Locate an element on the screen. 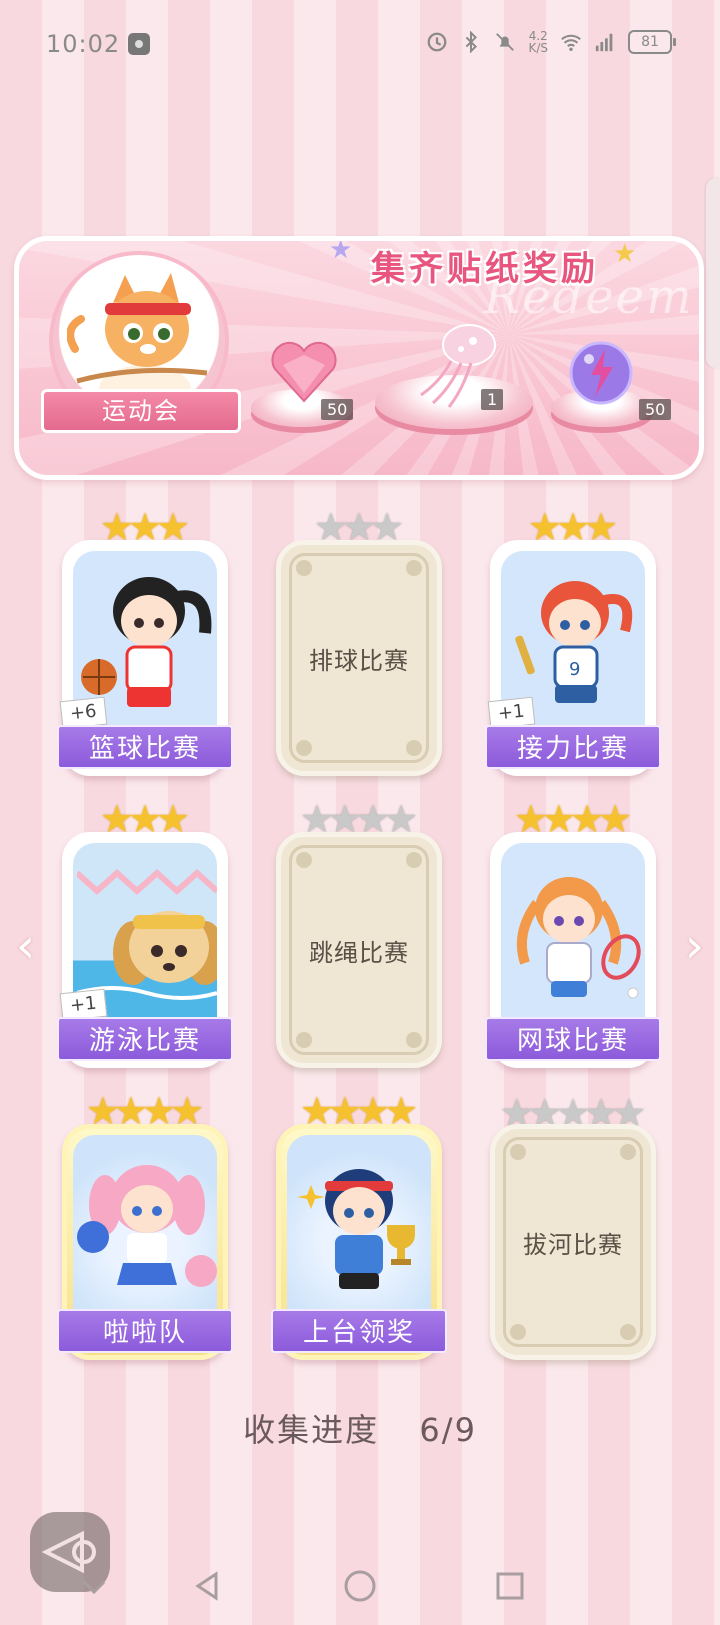 The image size is (720, 1625). girl-trophy-icon is located at coordinates (356, 1229).